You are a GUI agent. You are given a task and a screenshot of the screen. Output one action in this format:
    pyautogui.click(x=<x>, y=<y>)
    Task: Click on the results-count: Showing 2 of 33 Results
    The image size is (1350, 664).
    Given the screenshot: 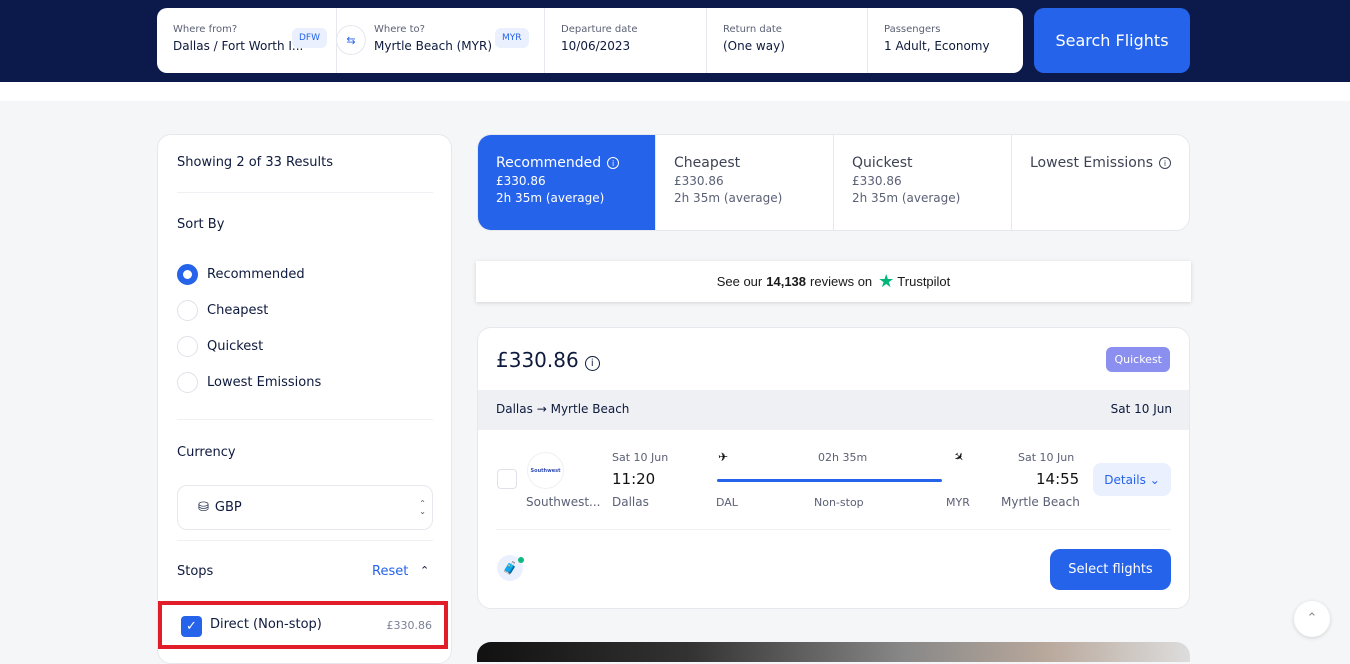 What is the action you would take?
    pyautogui.click(x=255, y=162)
    